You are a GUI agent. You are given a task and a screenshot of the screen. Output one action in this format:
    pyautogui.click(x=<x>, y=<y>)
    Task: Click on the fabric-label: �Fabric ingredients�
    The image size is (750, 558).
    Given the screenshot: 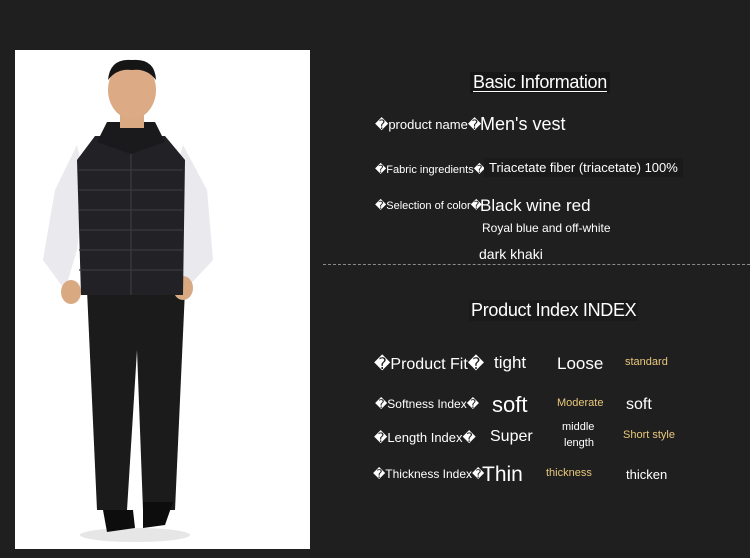 What is the action you would take?
    pyautogui.click(x=430, y=170)
    